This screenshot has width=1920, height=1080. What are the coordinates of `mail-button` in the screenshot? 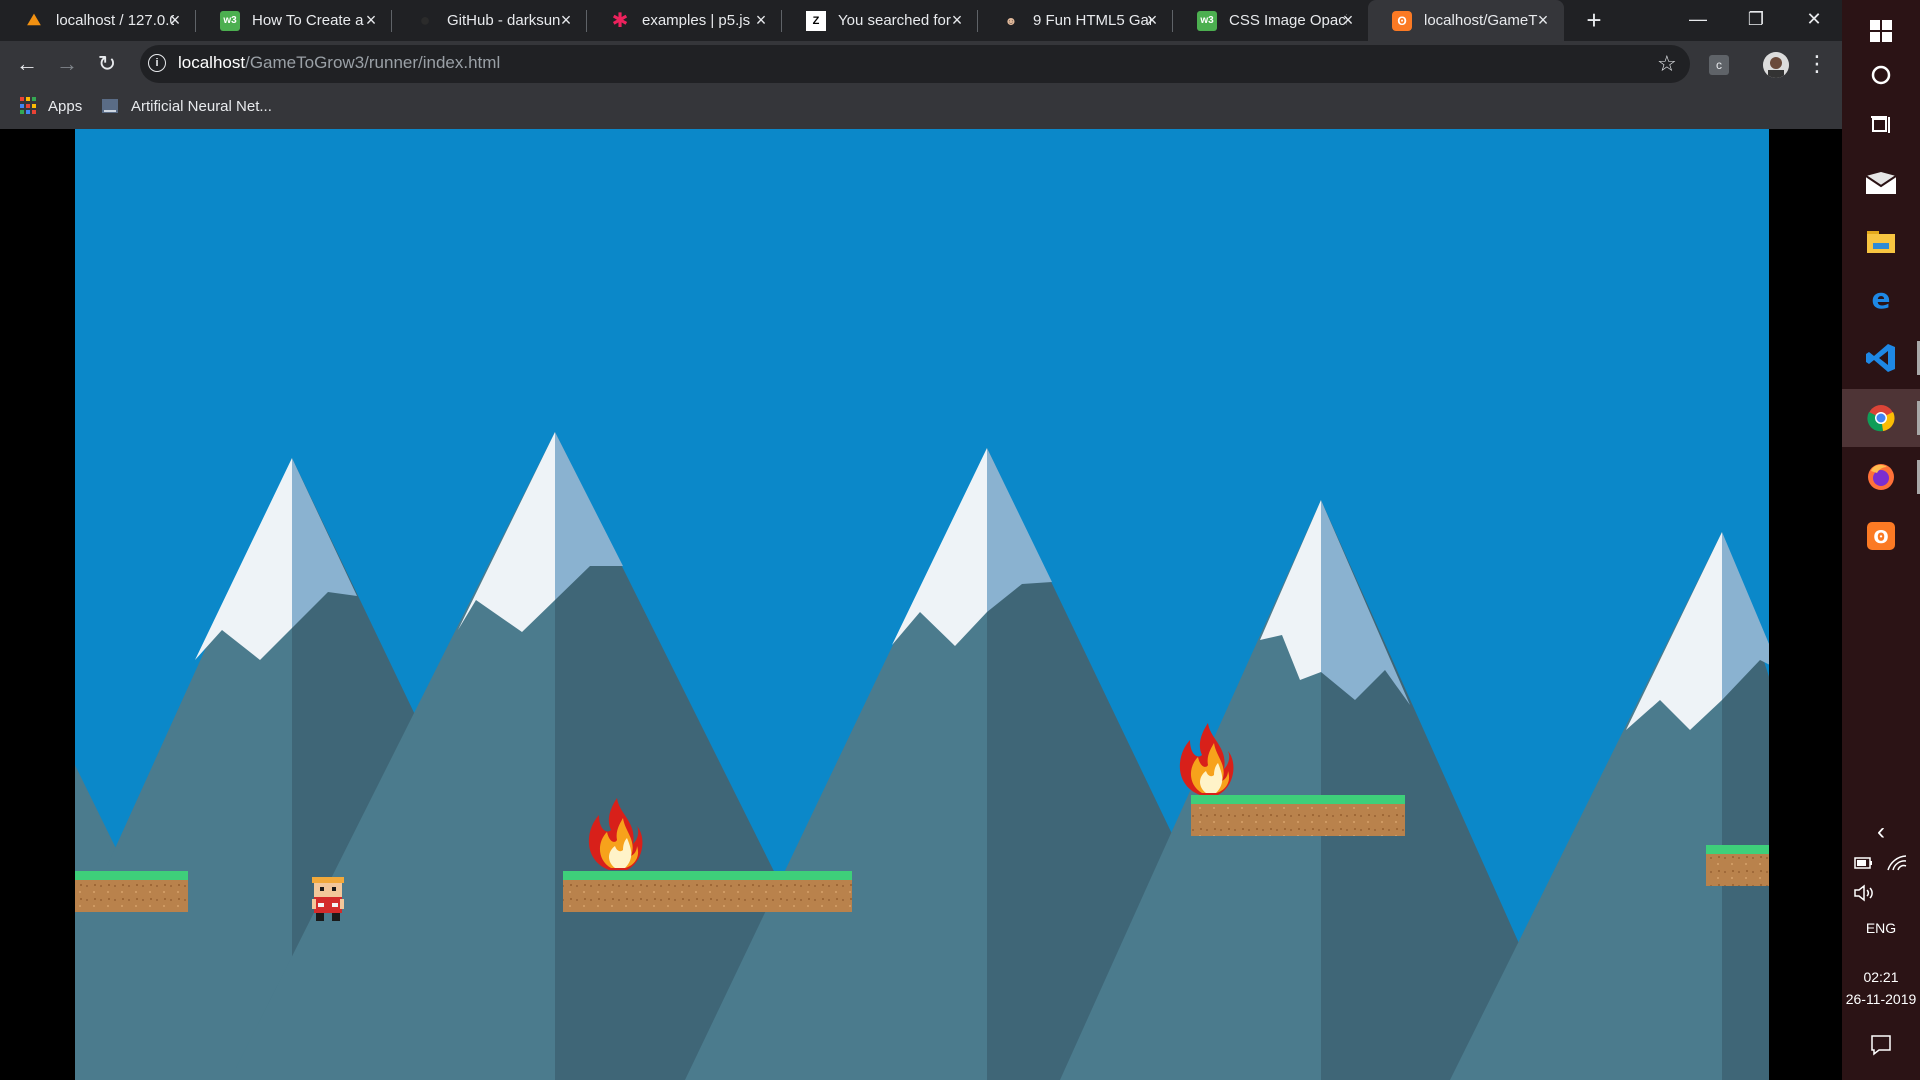 It's located at (1881, 183).